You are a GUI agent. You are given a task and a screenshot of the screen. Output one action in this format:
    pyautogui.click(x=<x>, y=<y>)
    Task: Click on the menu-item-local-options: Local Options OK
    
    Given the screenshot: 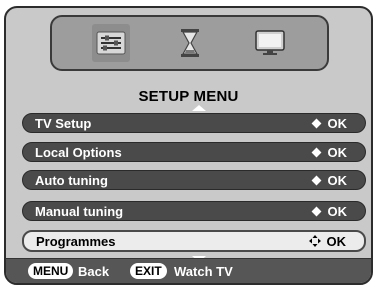 What is the action you would take?
    pyautogui.click(x=194, y=152)
    